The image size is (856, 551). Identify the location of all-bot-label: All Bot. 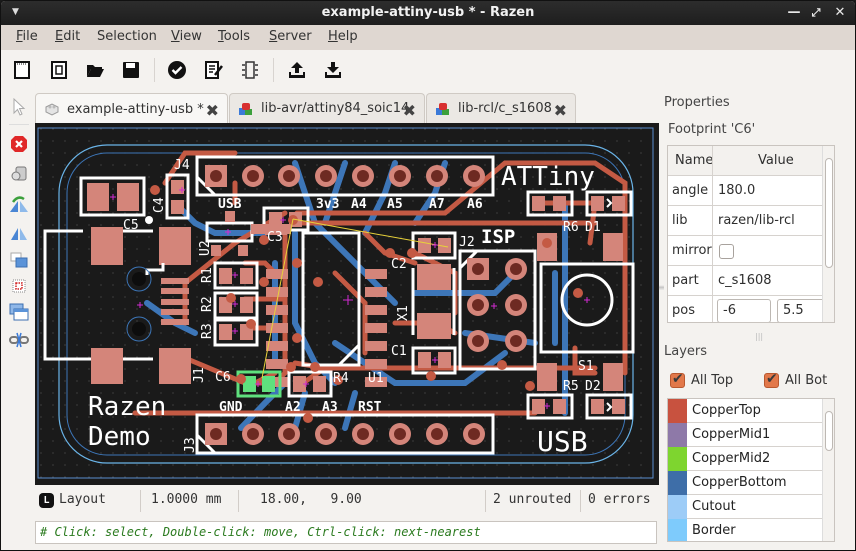
(806, 380).